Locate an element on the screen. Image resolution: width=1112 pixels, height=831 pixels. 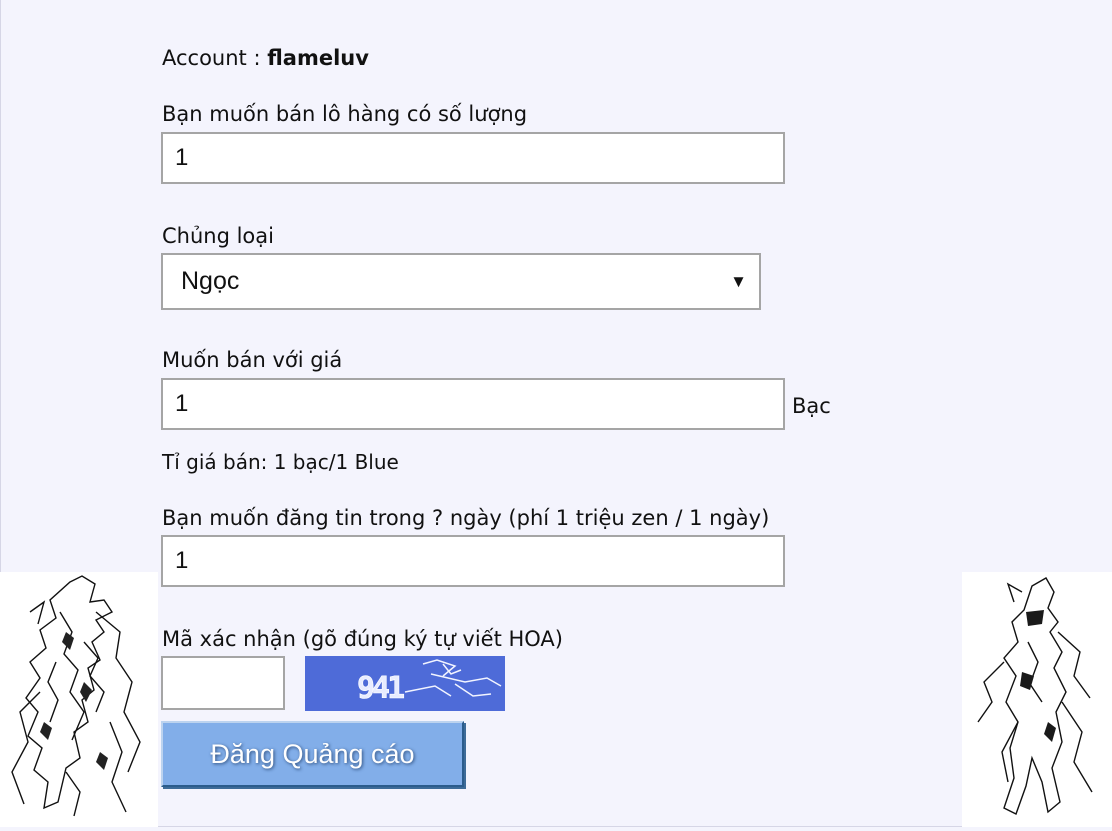
exchange-rate-text: Tỉ giá bán: 1 bạc/1 Blue is located at coordinates (280, 462).